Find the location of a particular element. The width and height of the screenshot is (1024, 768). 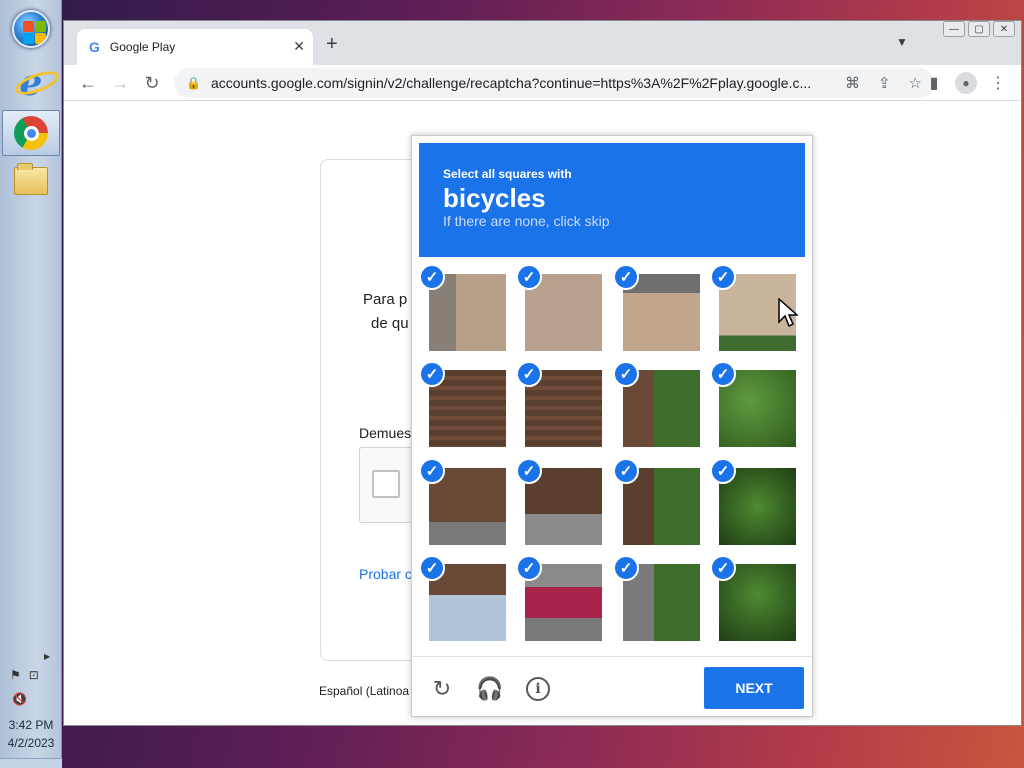

profile-avatar-icon: ● is located at coordinates (966, 83).